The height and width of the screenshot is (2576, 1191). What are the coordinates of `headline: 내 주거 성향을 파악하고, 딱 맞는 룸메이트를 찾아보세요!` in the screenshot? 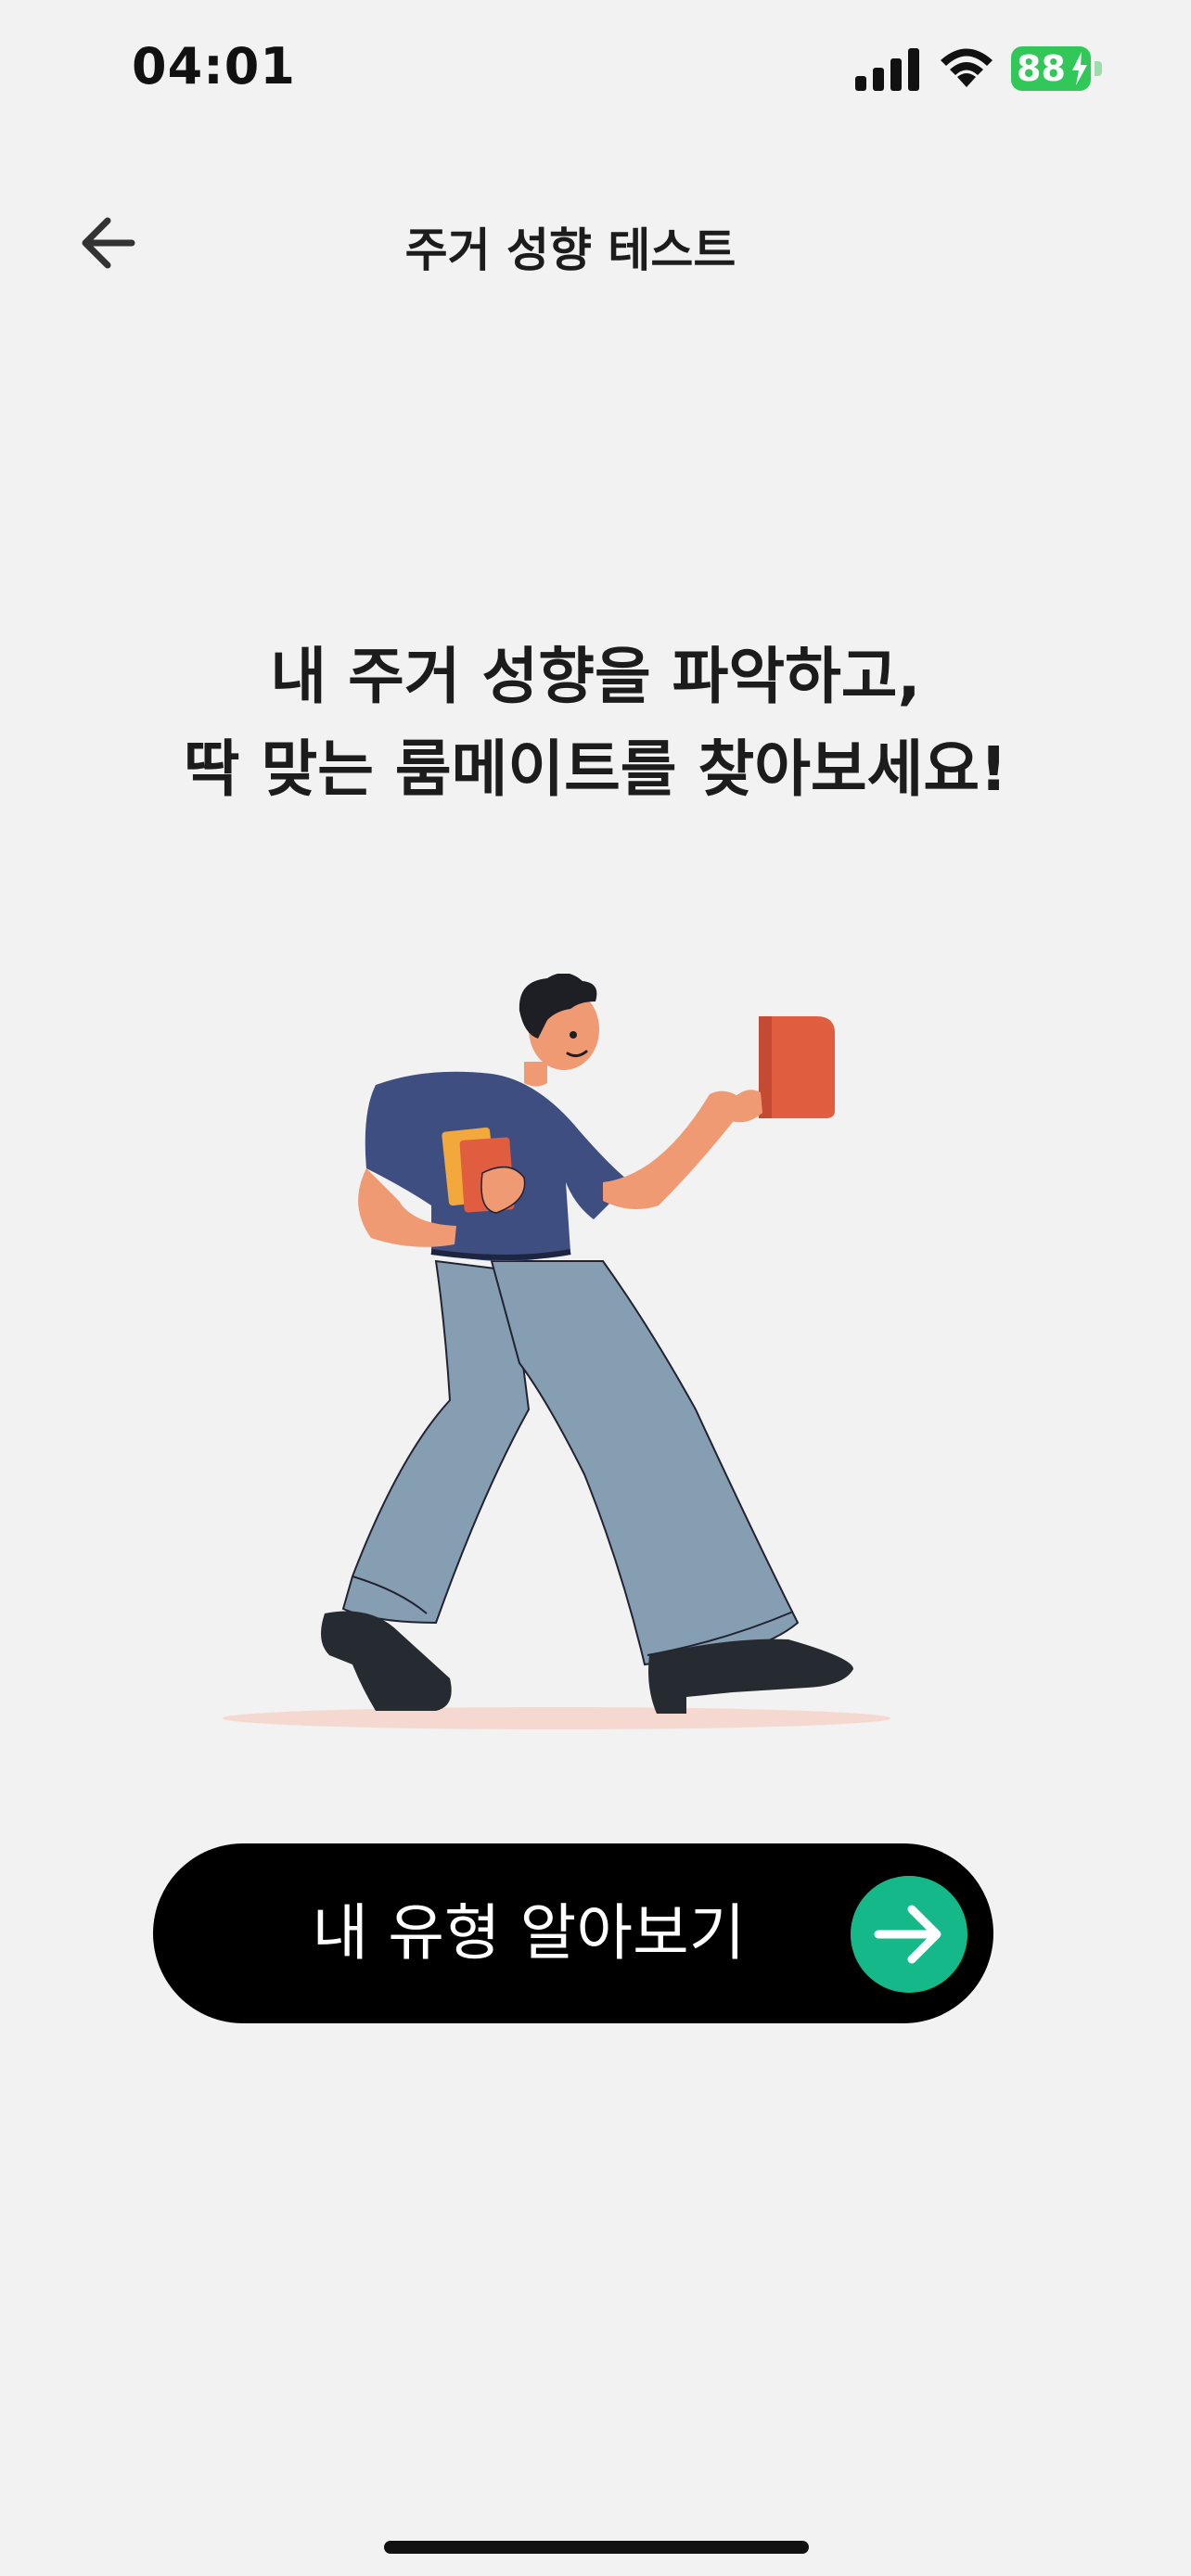 It's located at (595, 723).